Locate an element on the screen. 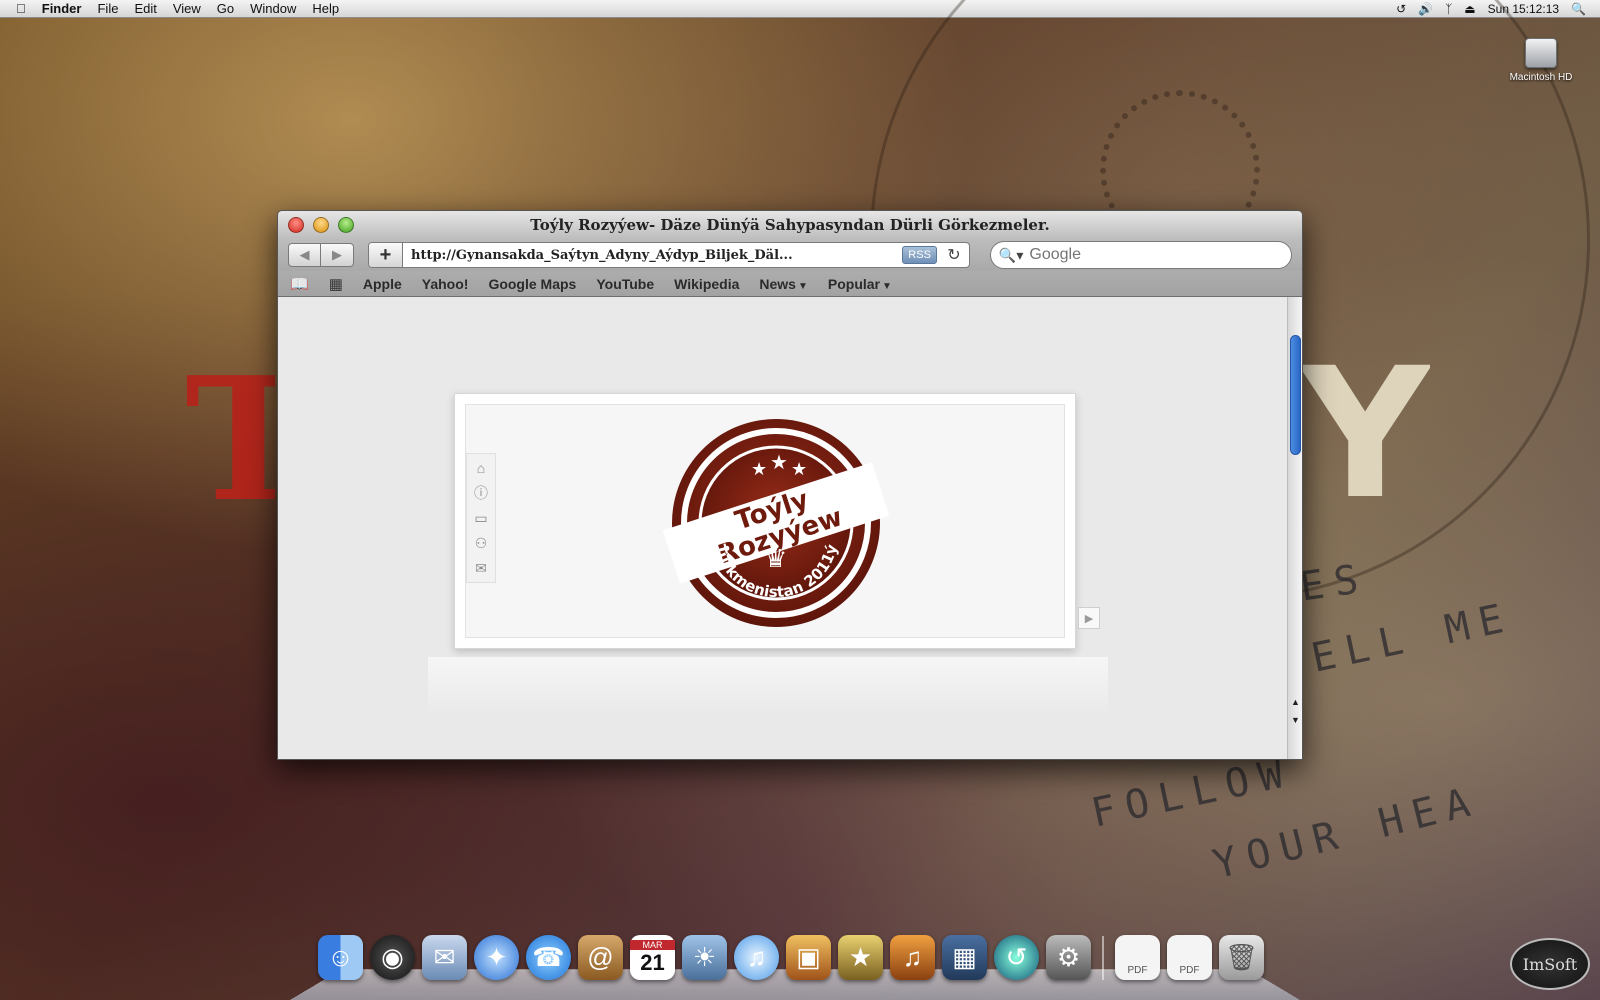 The image size is (1600, 1000). dock-finder-icon: ☺ is located at coordinates (340, 957).